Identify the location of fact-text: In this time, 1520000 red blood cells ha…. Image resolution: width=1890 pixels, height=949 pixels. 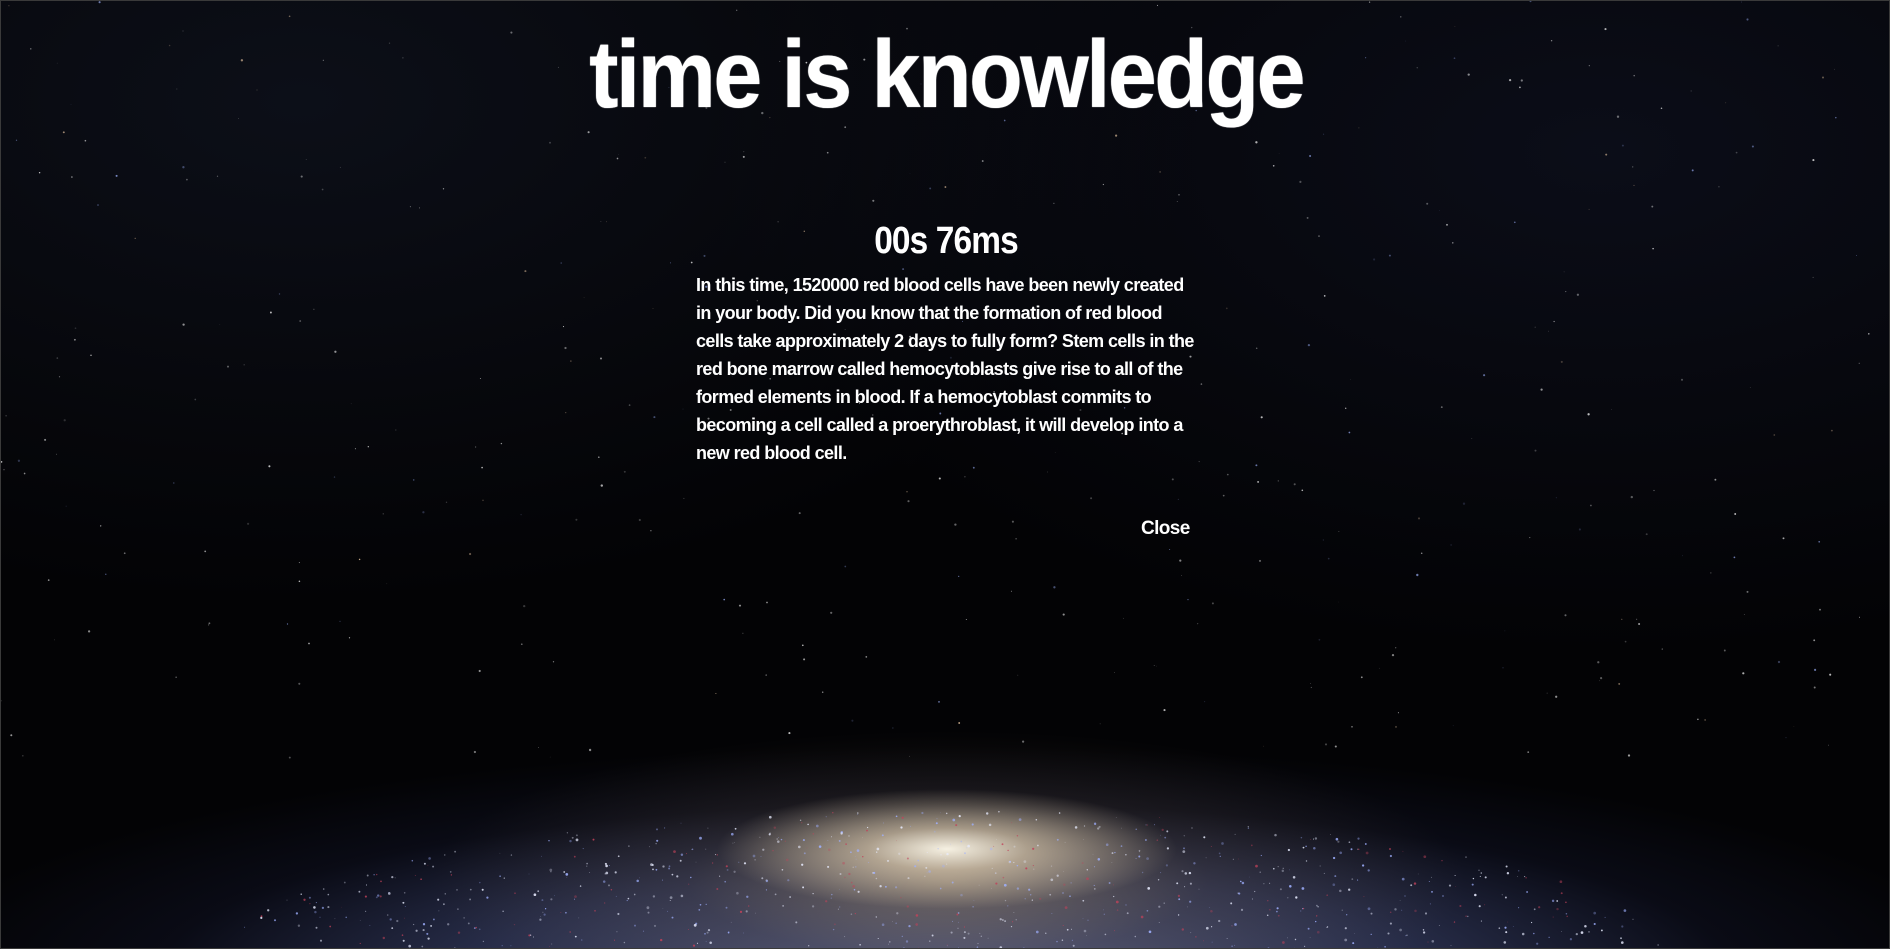
(945, 369).